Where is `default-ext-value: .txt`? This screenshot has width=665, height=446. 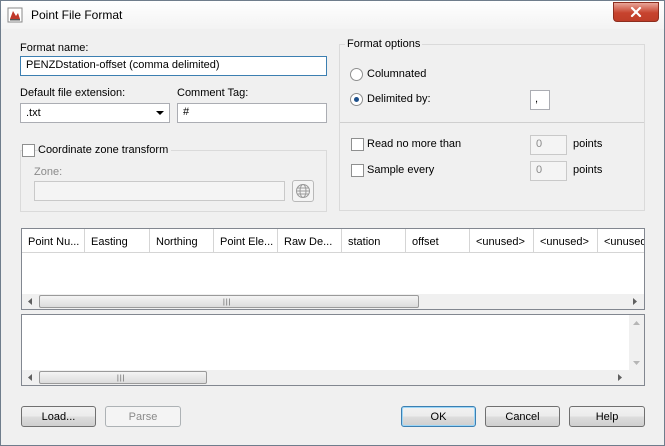 default-ext-value: .txt is located at coordinates (33, 113).